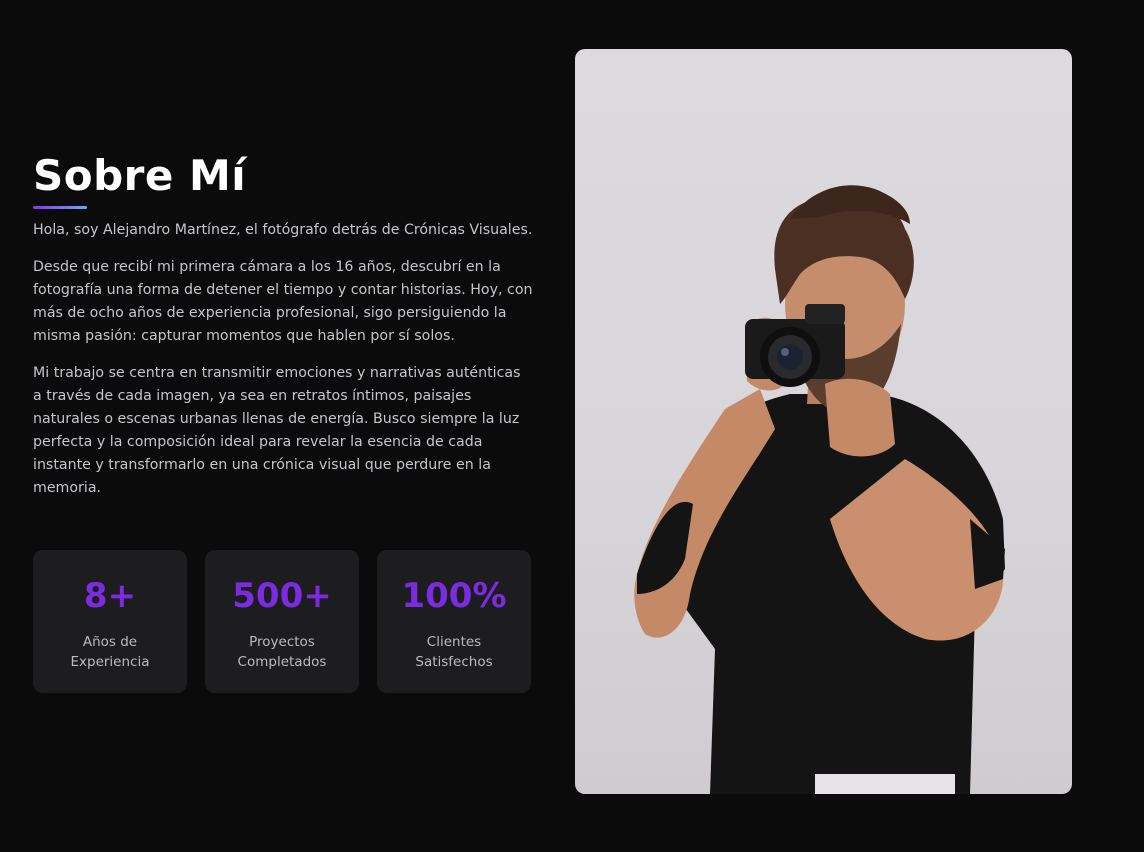  What do you see at coordinates (454, 596) in the screenshot?
I see `stat-value: 100%` at bounding box center [454, 596].